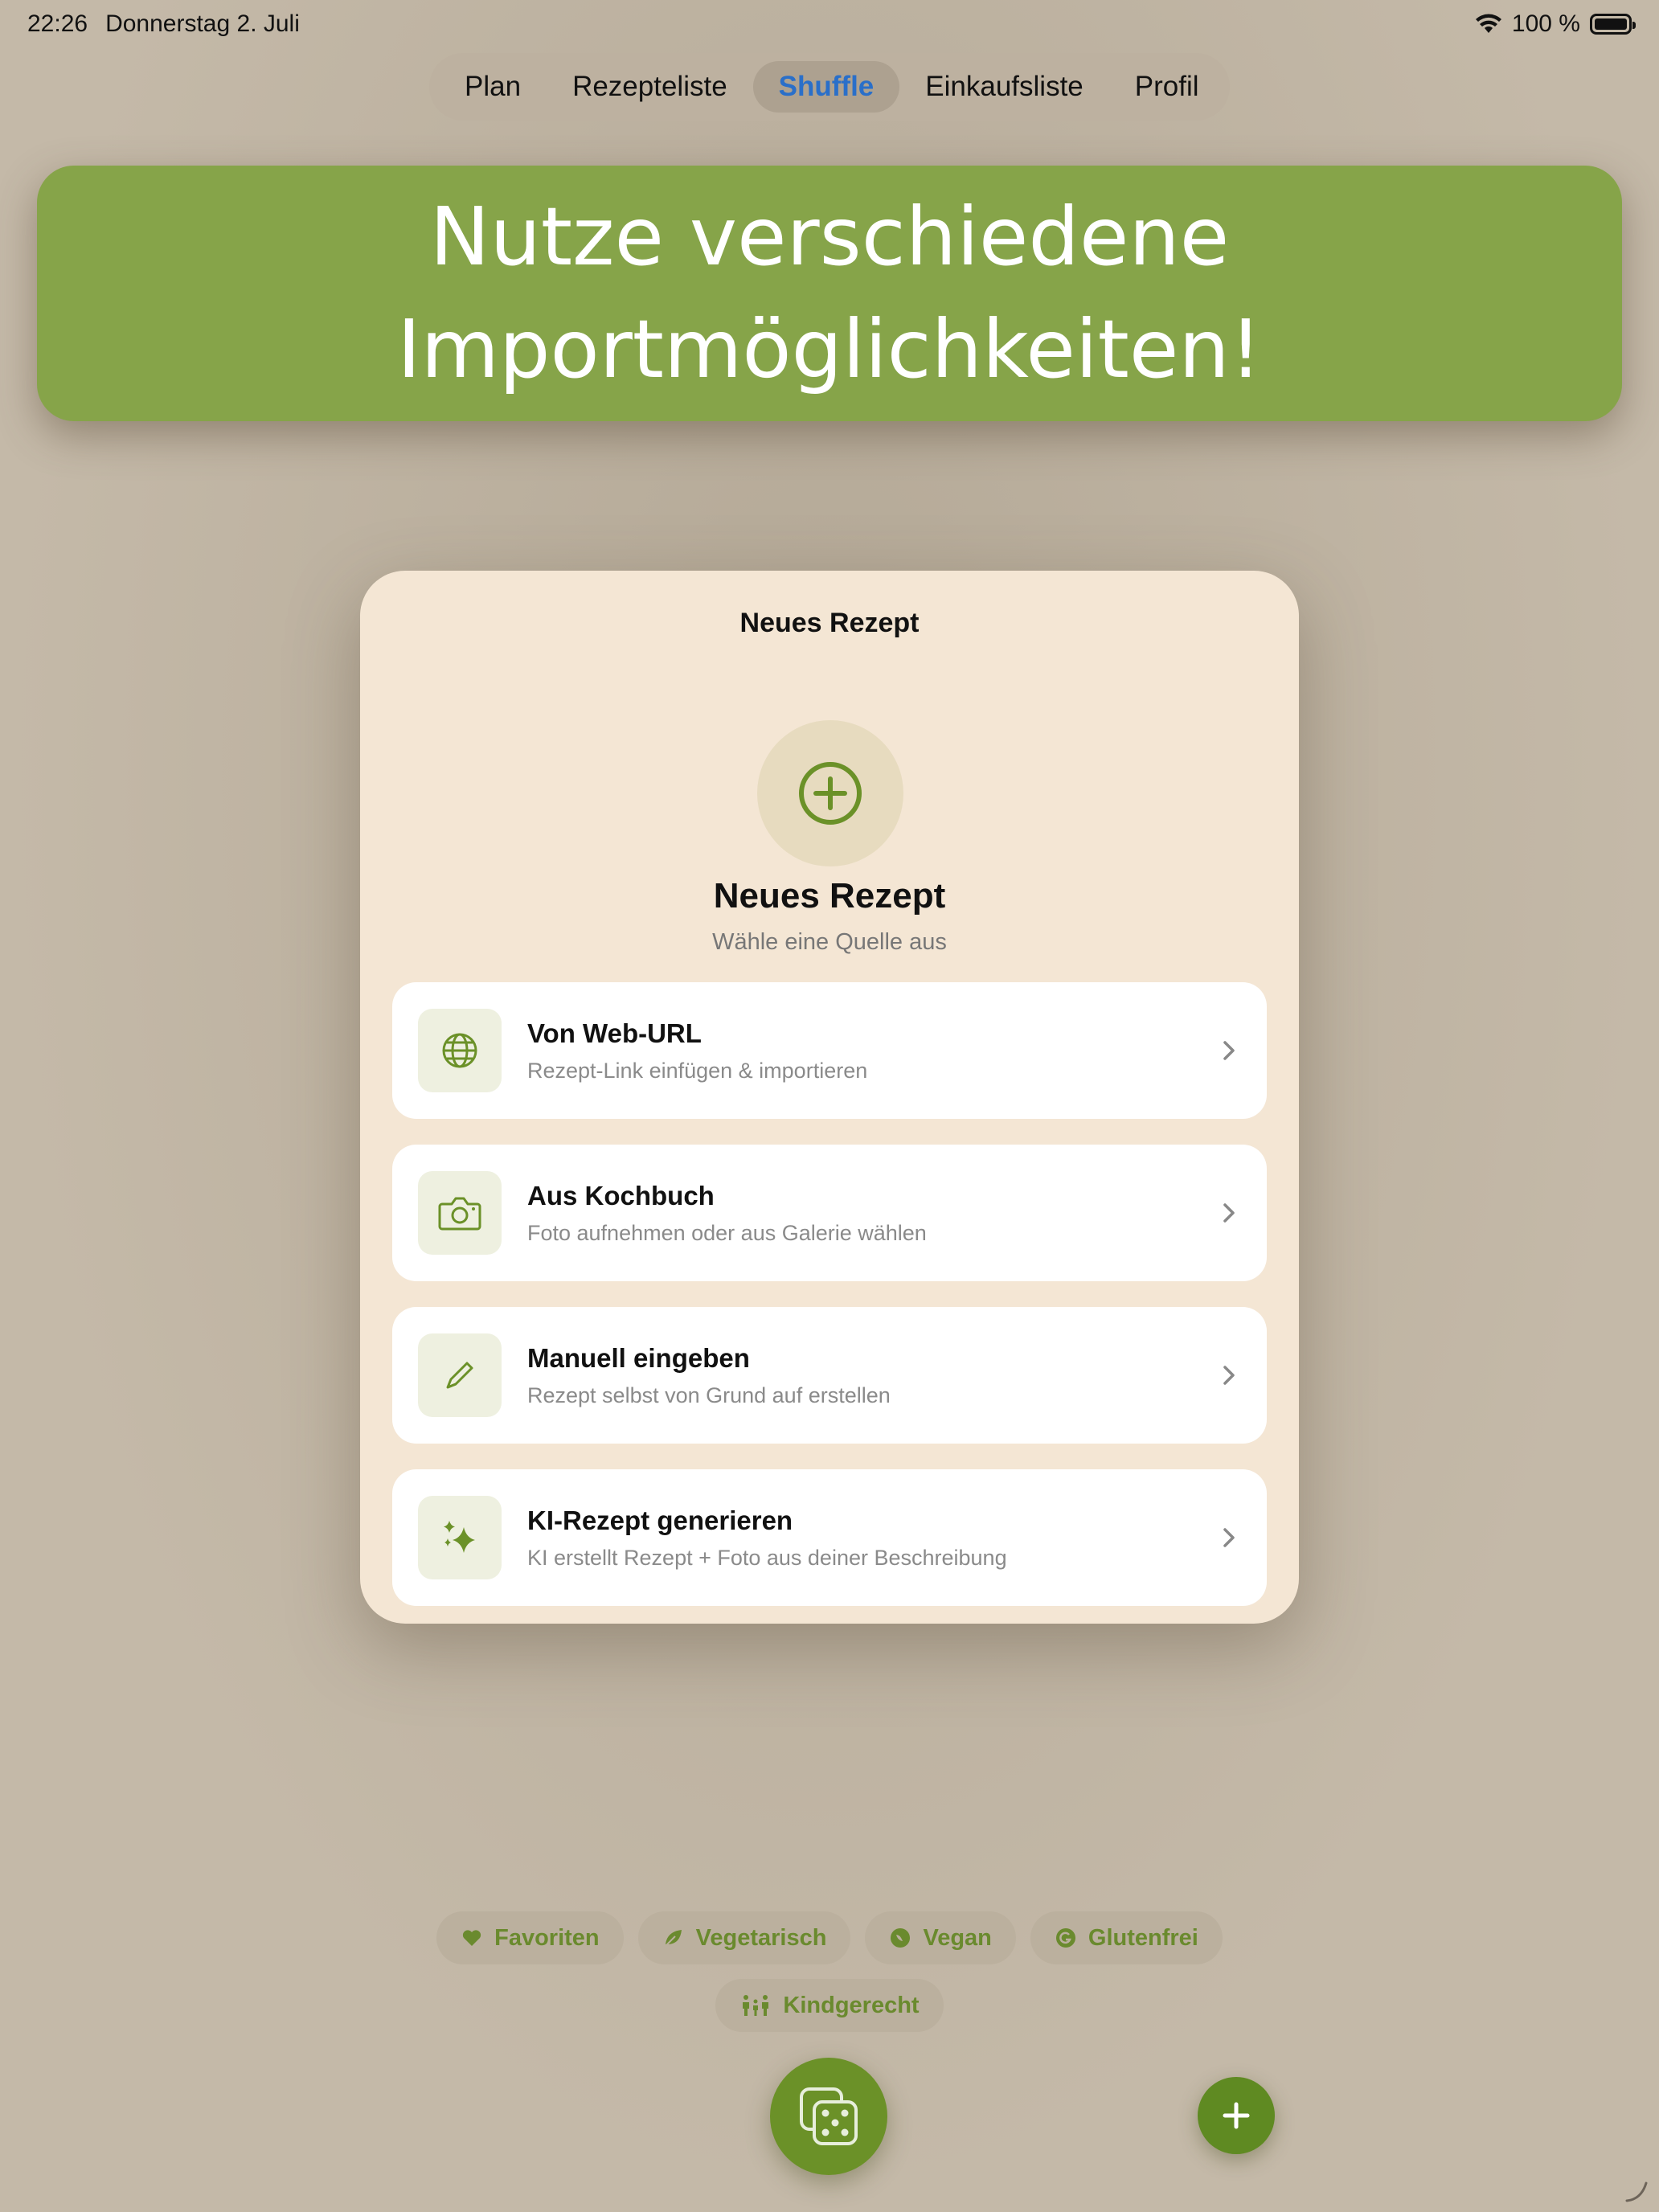  I want to click on tab-plan: Plan, so click(493, 87).